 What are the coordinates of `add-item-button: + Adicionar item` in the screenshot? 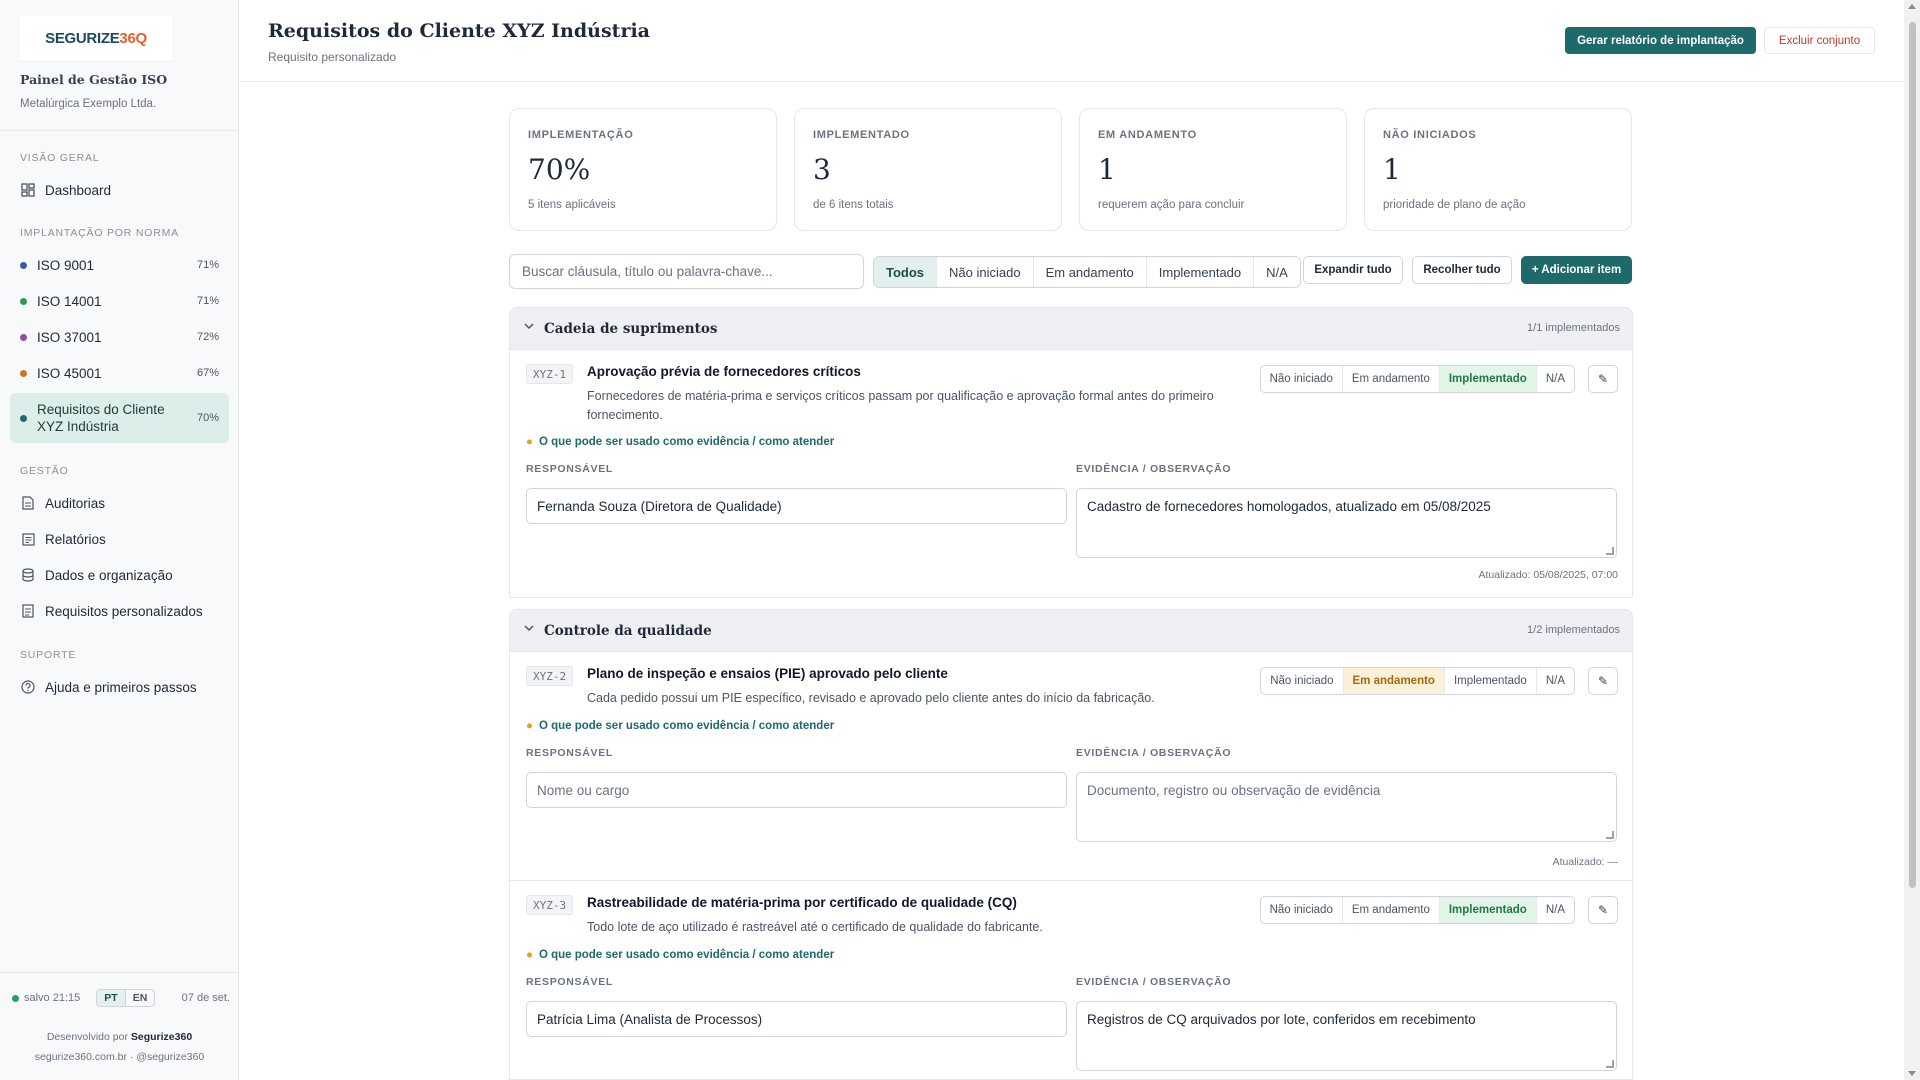 It's located at (1576, 270).